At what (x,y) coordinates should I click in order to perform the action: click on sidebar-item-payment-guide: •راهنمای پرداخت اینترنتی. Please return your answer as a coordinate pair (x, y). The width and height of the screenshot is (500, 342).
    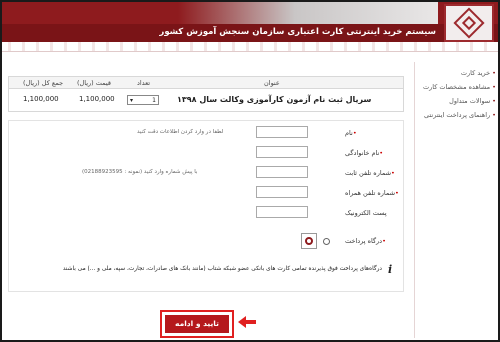
    Looking at the image, I should click on (459, 115).